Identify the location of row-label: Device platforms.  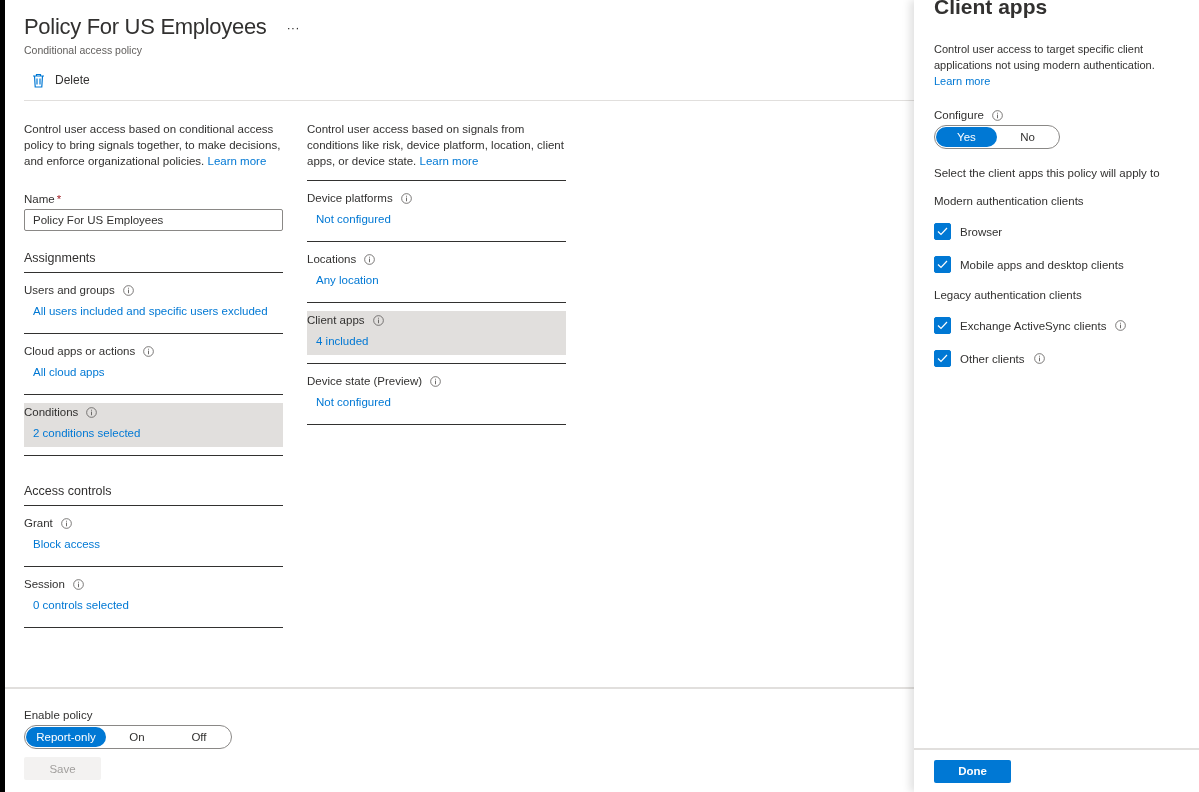
(350, 198).